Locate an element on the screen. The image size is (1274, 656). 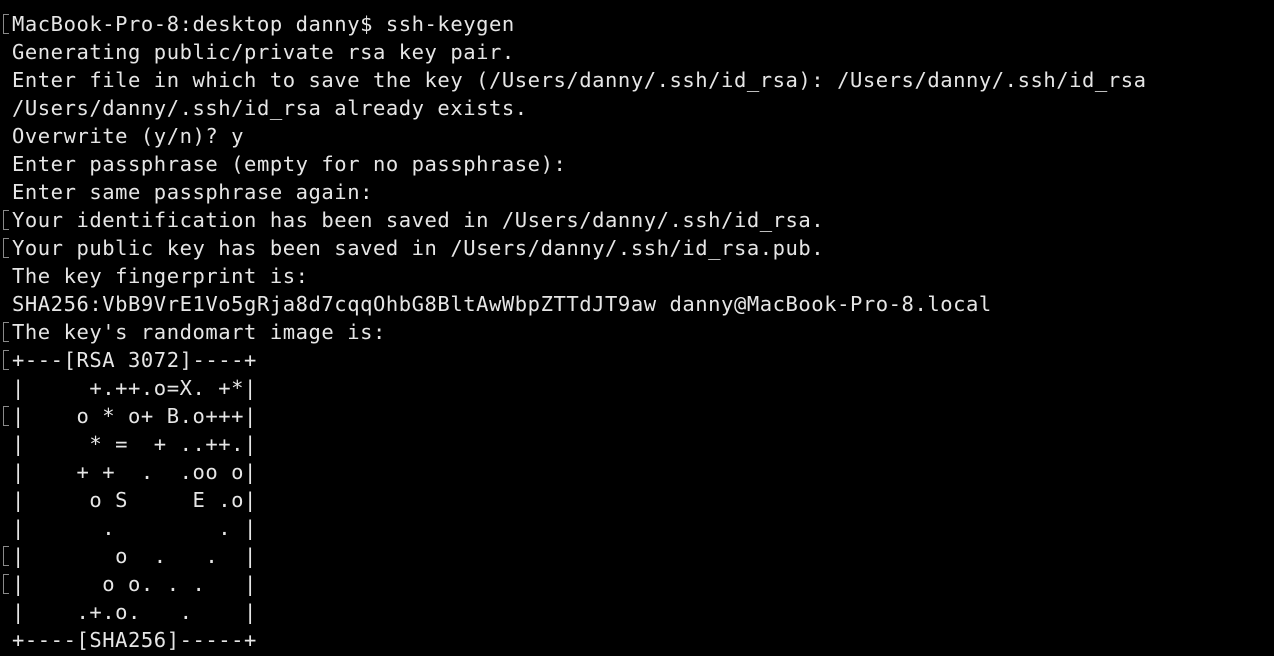
terminal-line-text: | o * o+ B.o+++| is located at coordinates (134, 416).